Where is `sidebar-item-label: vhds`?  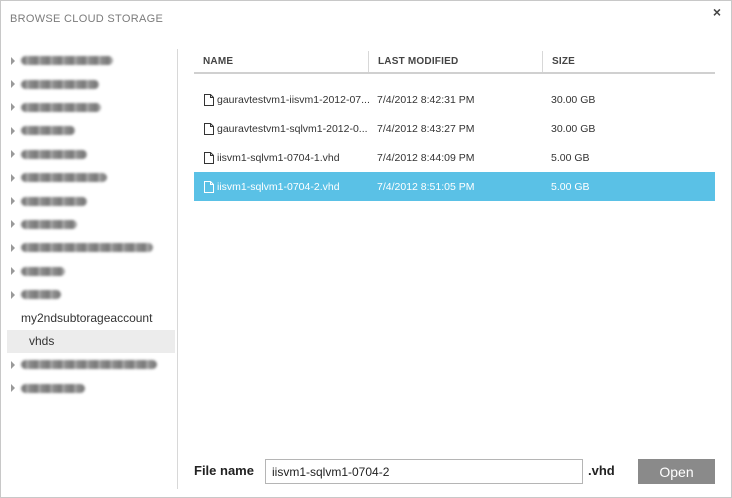 sidebar-item-label: vhds is located at coordinates (42, 341).